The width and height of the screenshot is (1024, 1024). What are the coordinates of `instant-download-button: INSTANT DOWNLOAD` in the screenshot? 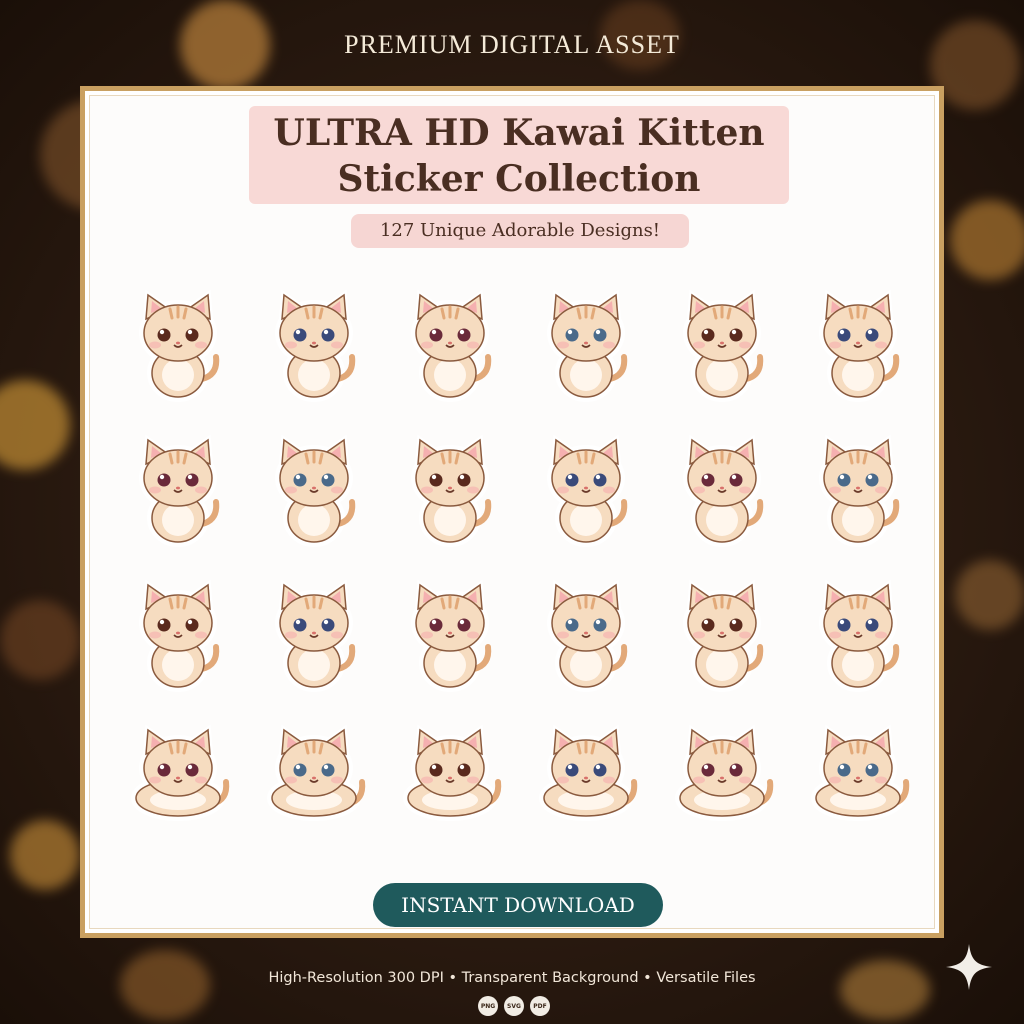 It's located at (518, 905).